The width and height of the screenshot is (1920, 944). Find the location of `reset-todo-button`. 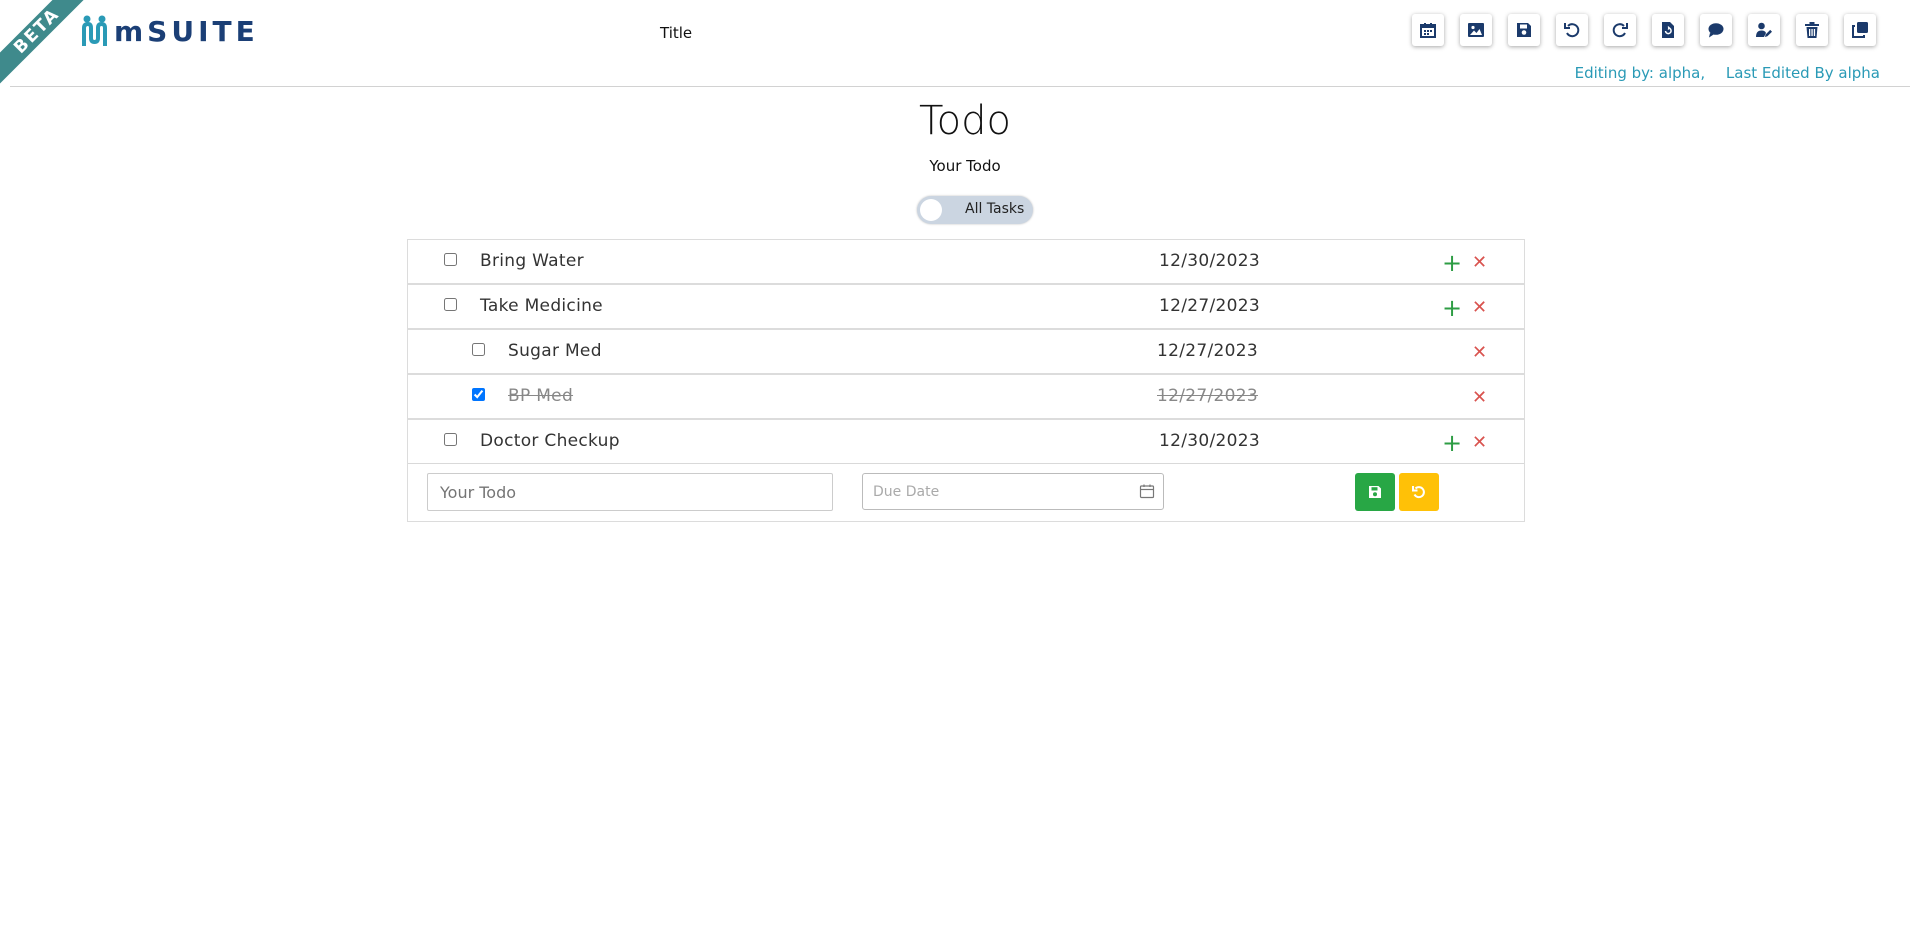

reset-todo-button is located at coordinates (1419, 492).